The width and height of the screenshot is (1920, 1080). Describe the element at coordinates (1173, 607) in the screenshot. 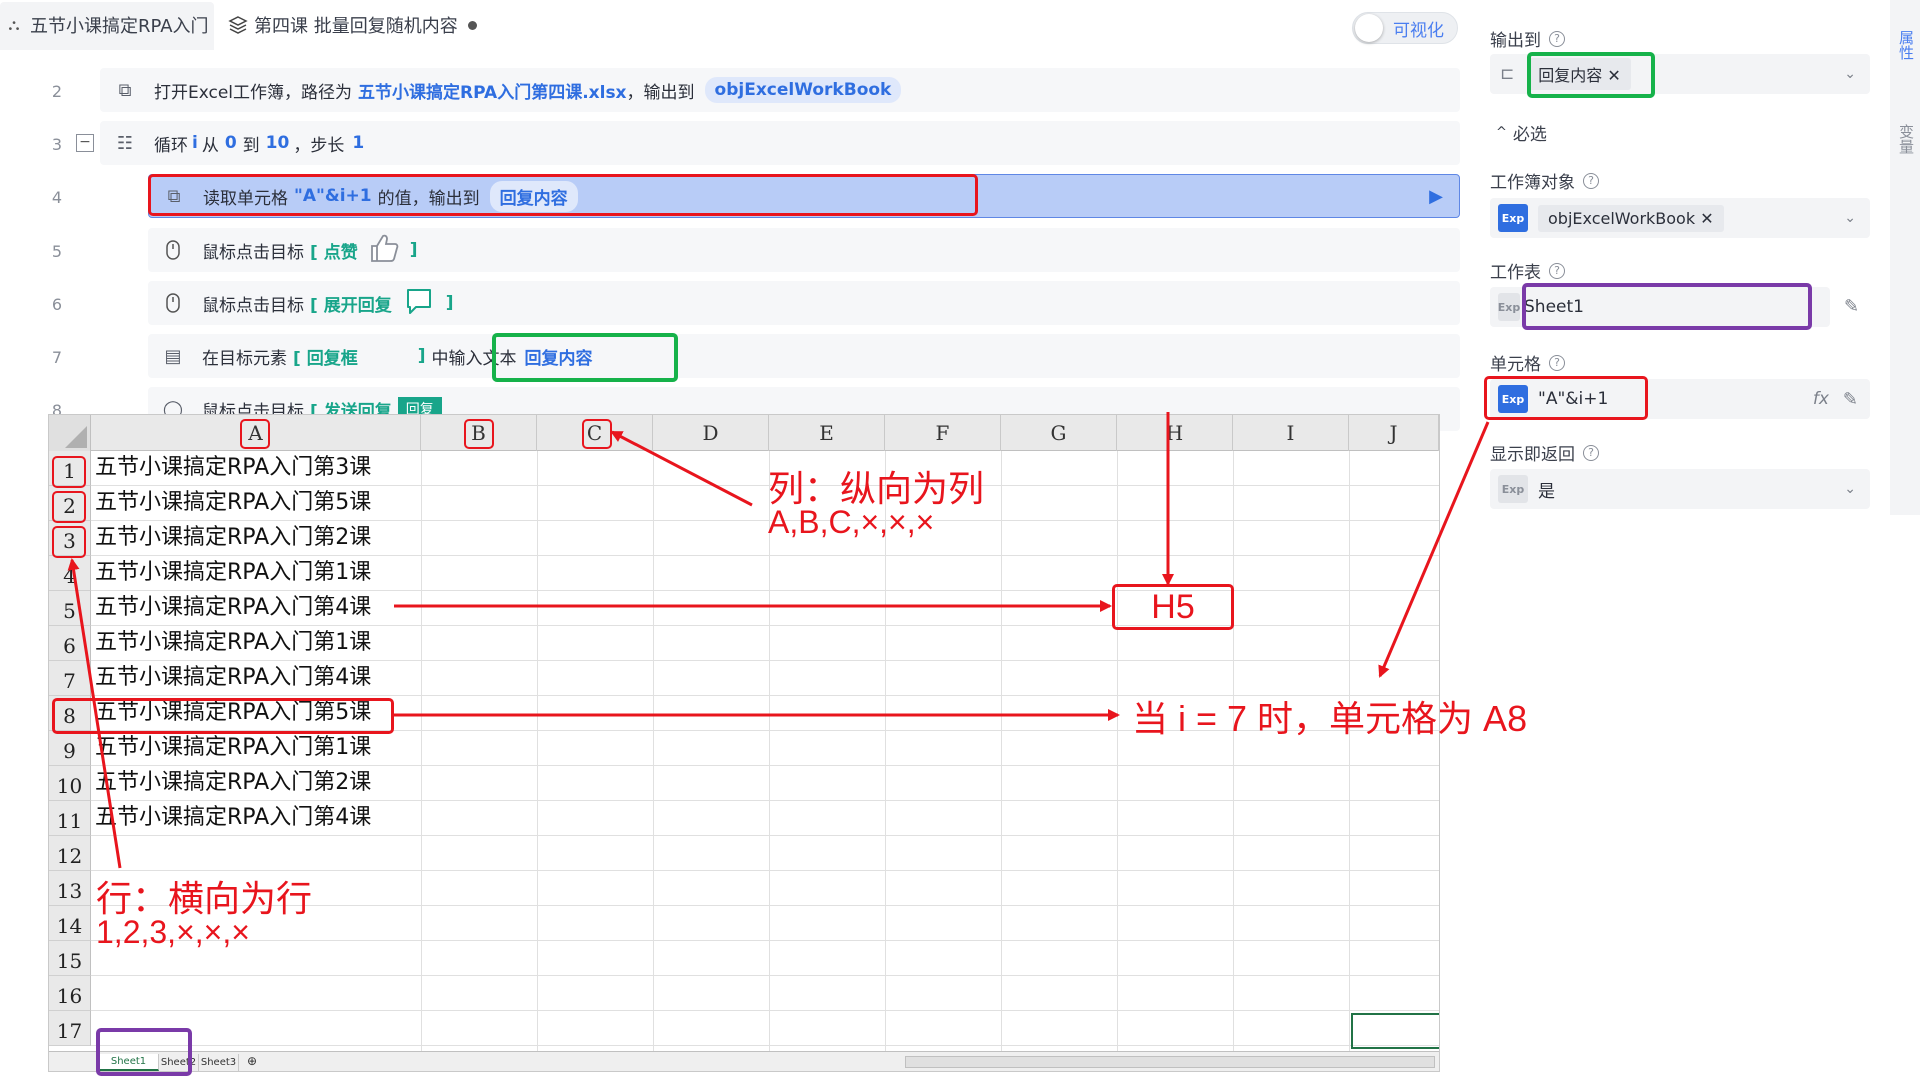

I see `cell-h5-annotation: H5` at that location.